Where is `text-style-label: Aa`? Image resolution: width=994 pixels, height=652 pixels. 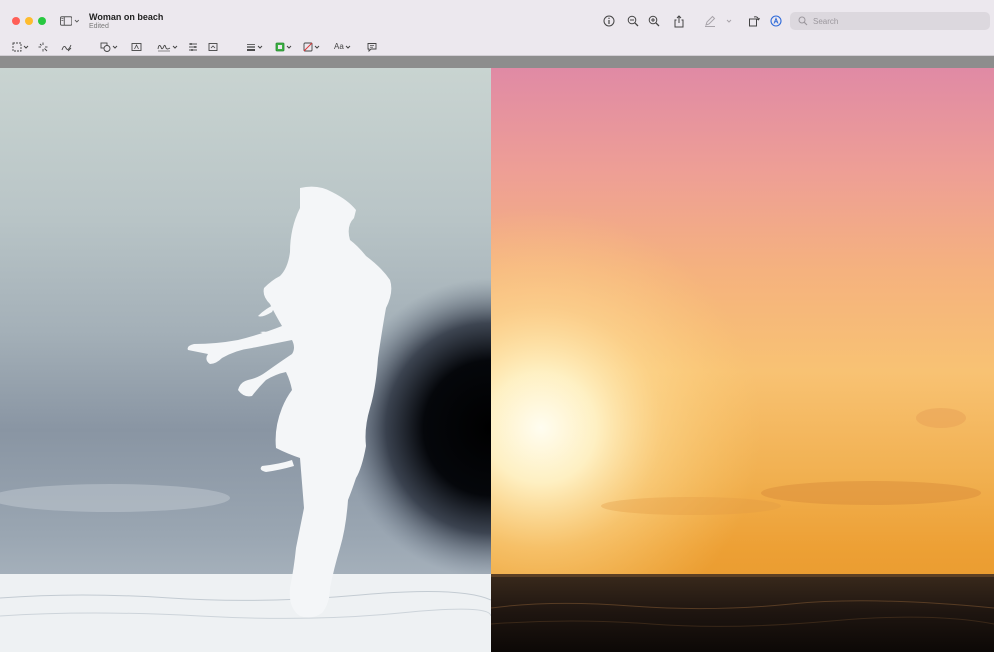 text-style-label: Aa is located at coordinates (339, 46).